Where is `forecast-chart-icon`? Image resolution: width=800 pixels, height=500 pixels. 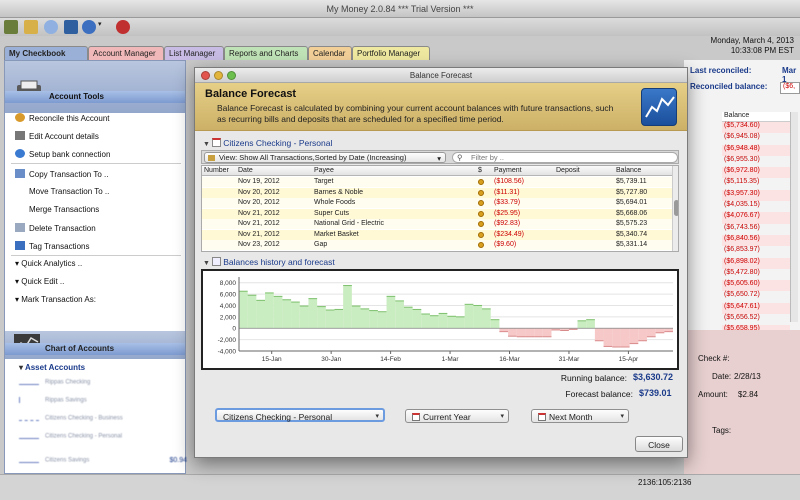 forecast-chart-icon is located at coordinates (659, 107).